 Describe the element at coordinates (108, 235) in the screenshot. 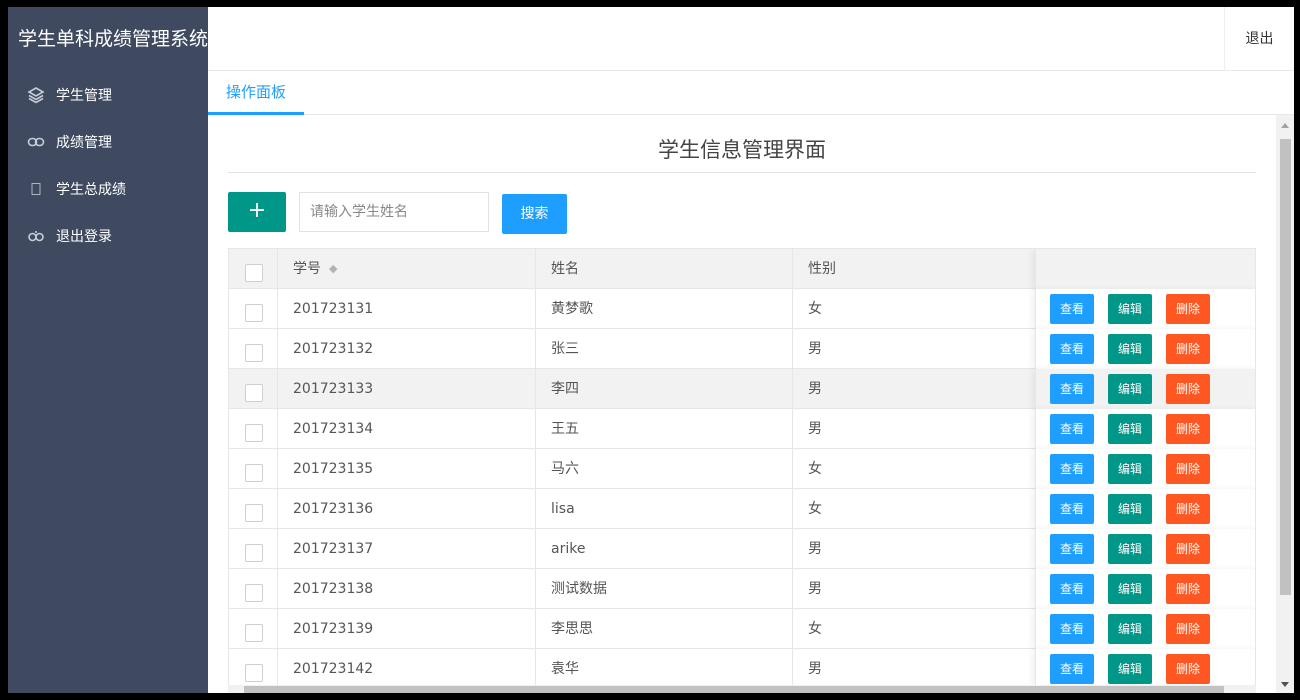

I see `sidebar-item-logout: 退出登录` at that location.